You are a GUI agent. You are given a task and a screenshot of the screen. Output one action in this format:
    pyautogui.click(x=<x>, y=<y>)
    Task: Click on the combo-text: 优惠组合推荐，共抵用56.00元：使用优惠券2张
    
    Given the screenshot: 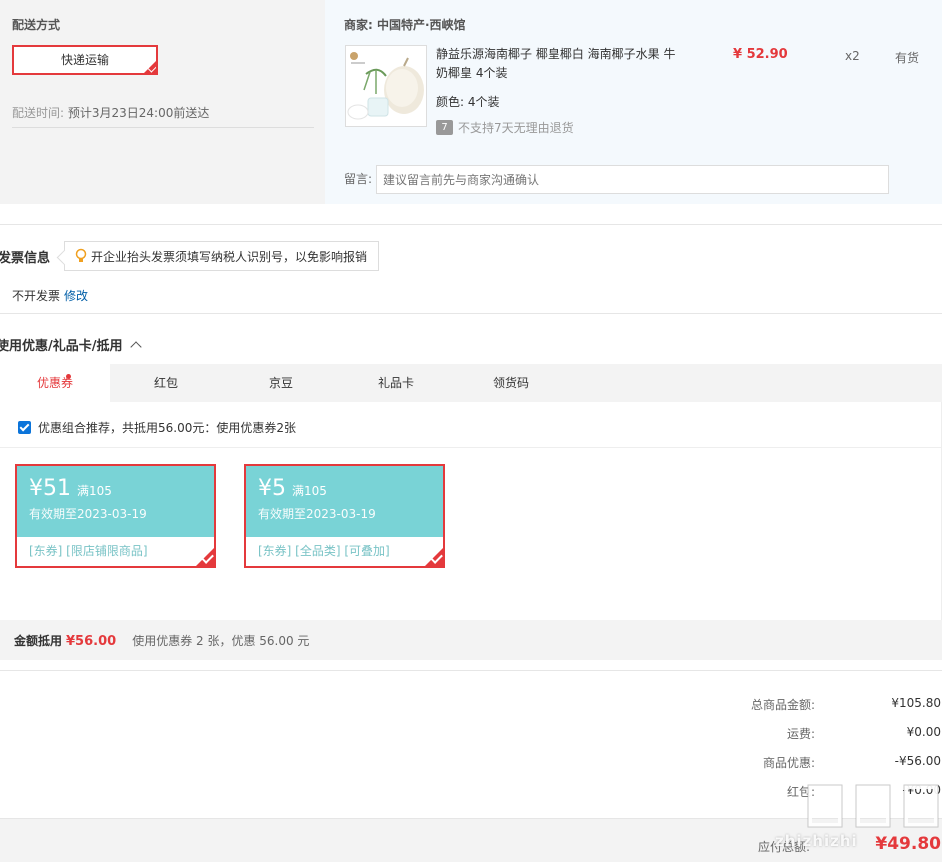 What is the action you would take?
    pyautogui.click(x=167, y=428)
    